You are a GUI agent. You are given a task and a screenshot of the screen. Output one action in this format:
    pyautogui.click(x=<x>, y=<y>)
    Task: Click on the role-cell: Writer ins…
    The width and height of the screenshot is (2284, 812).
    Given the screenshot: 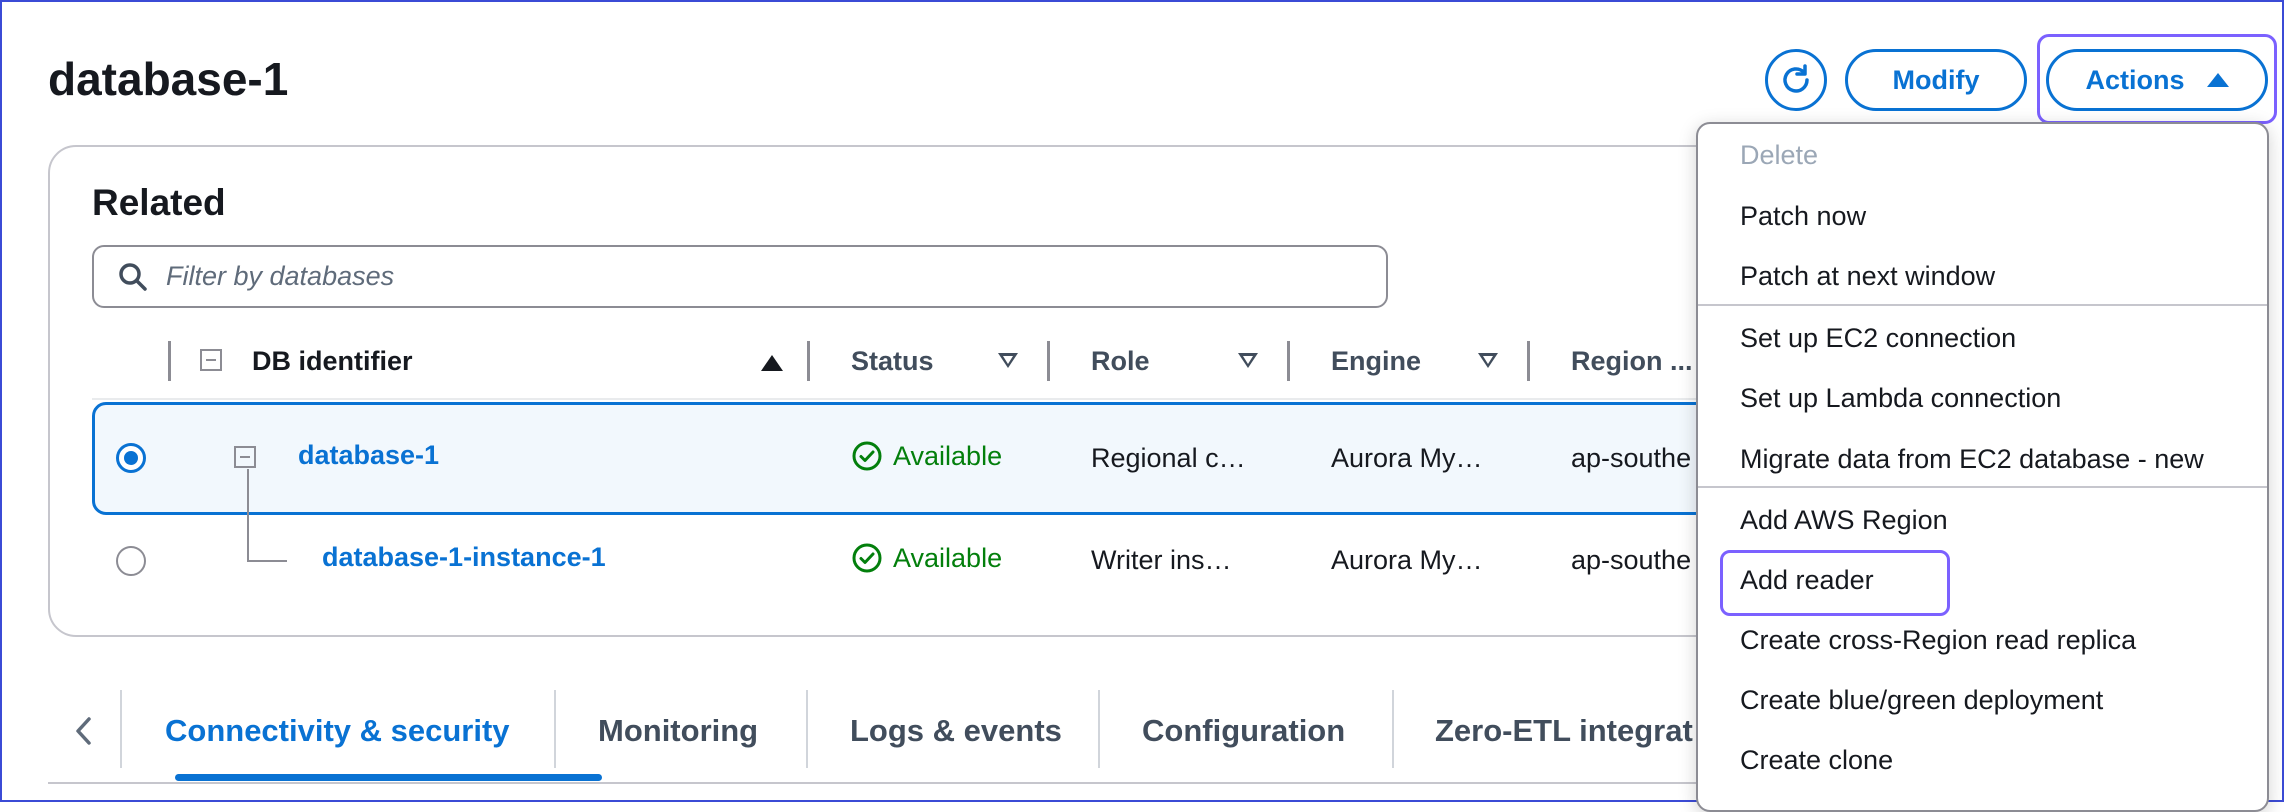 What is the action you would take?
    pyautogui.click(x=1161, y=560)
    